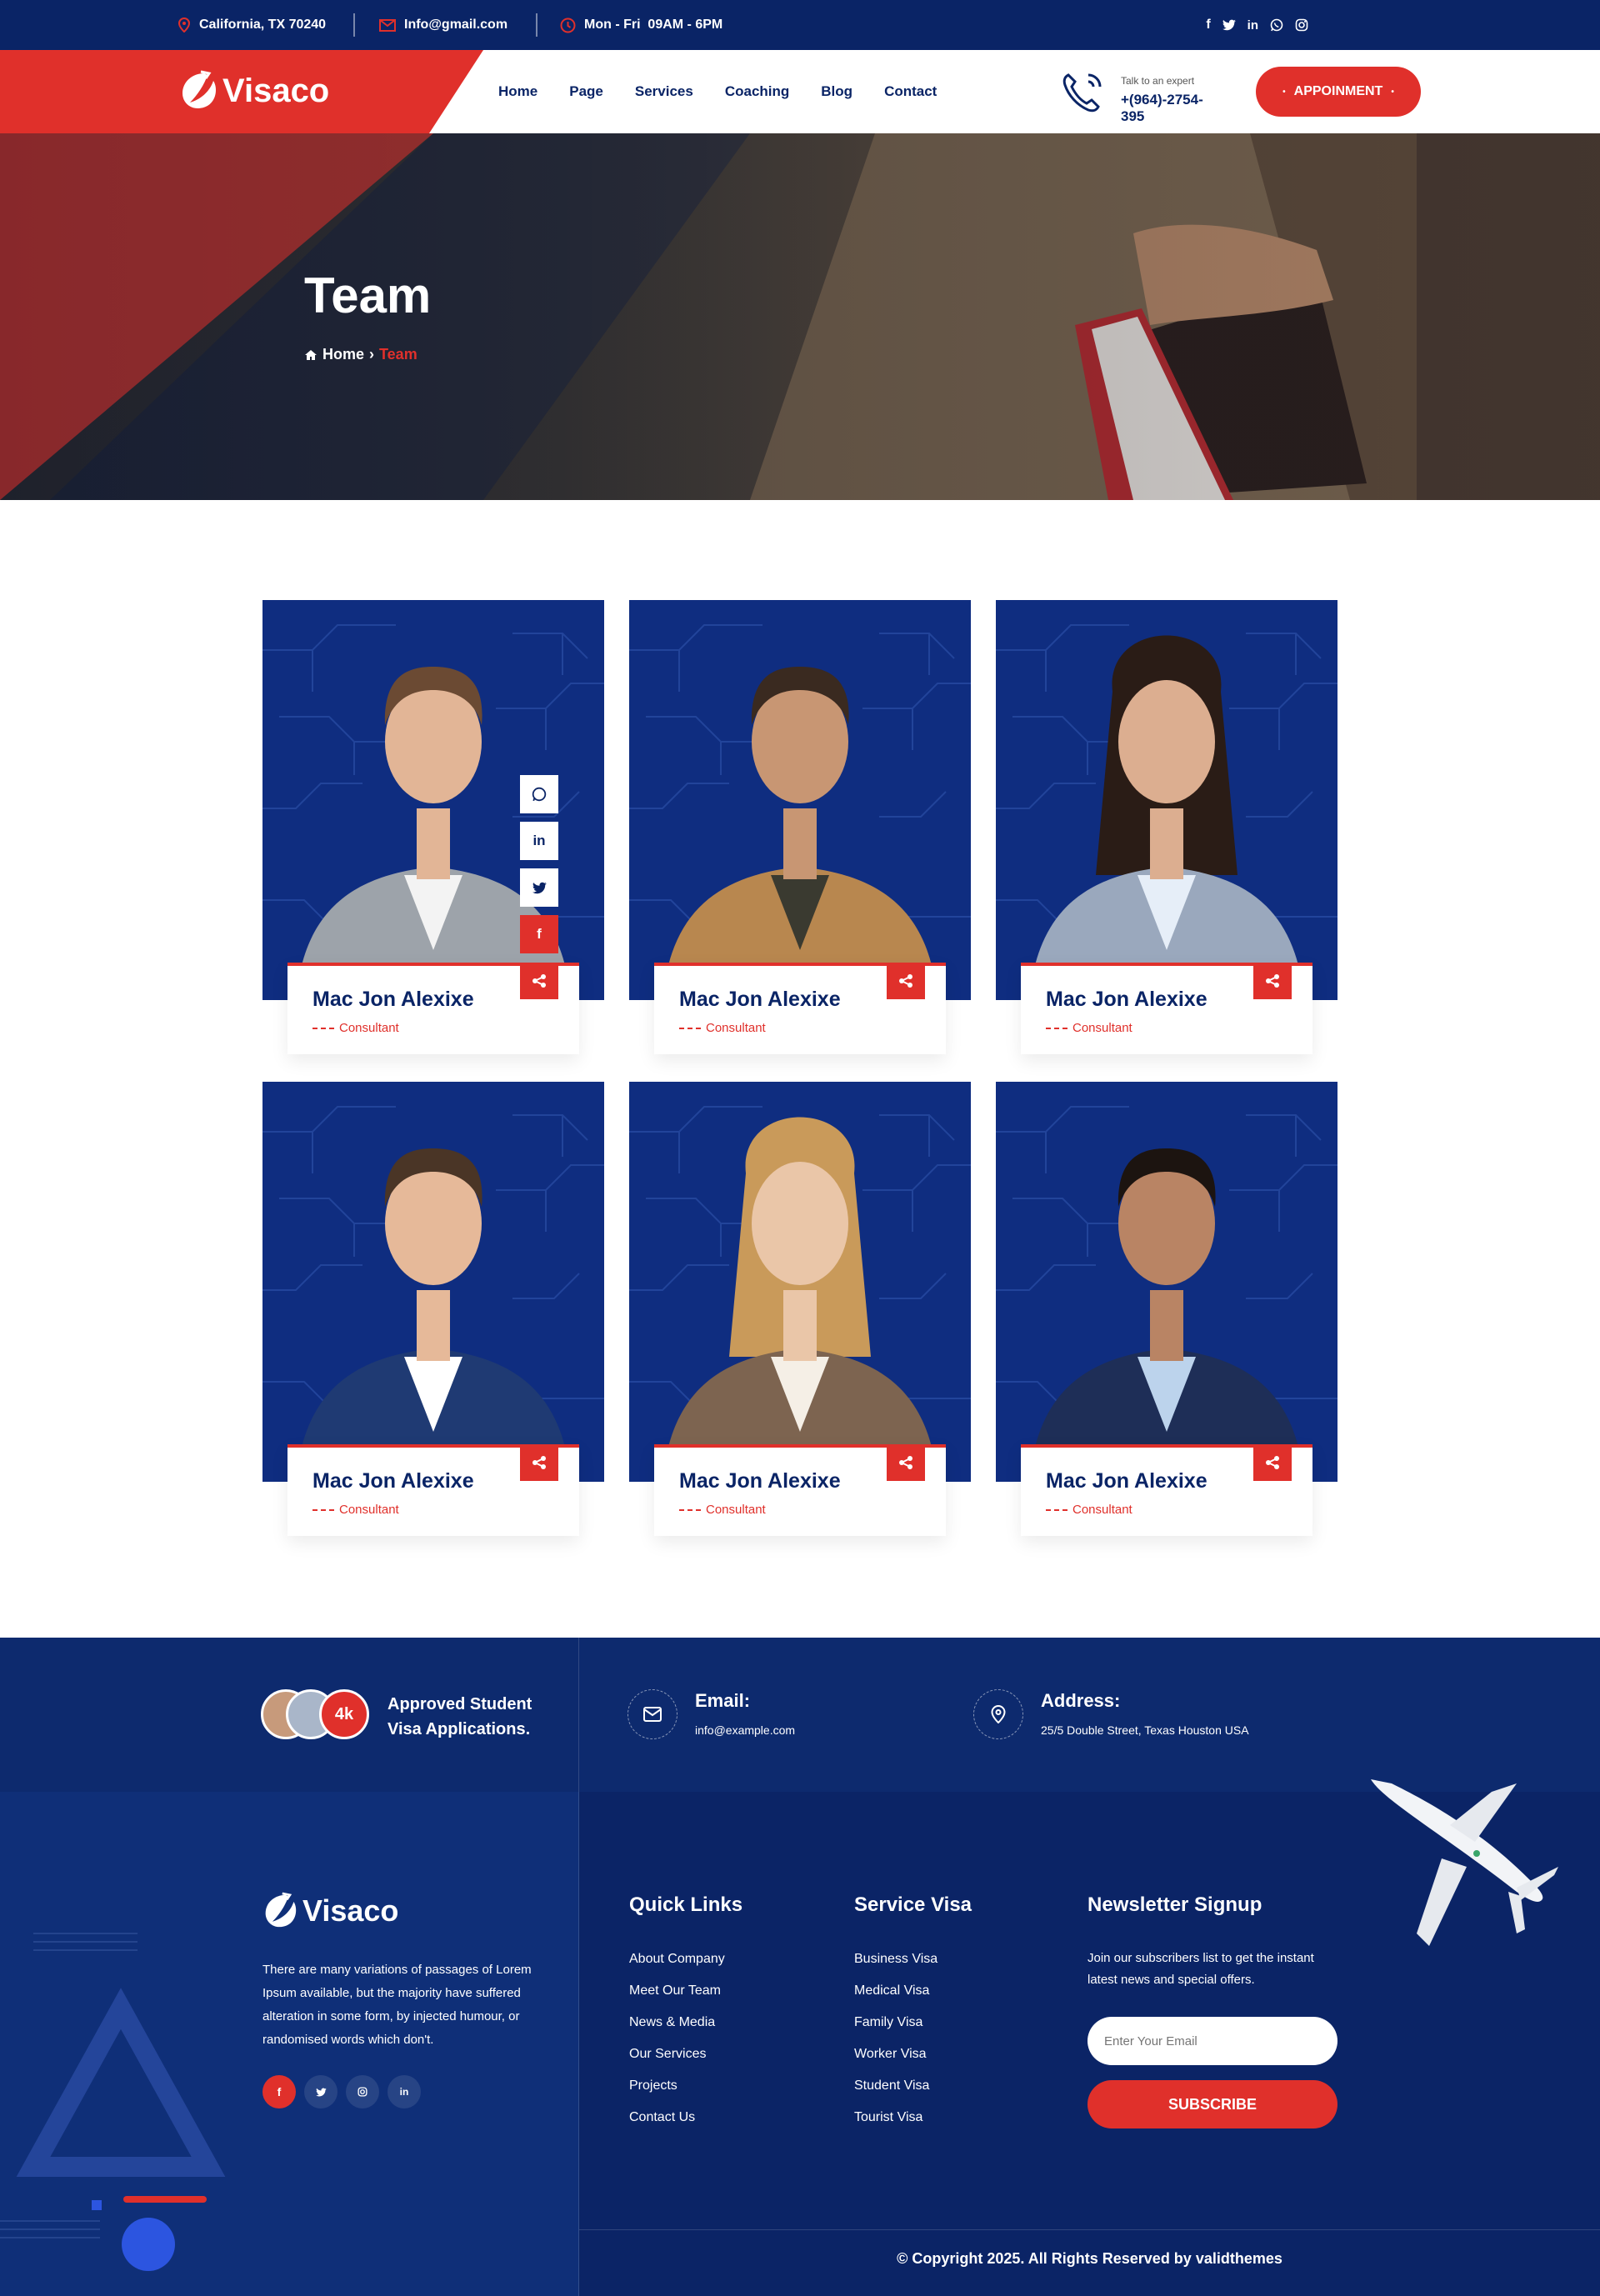 The height and width of the screenshot is (2296, 1600). Describe the element at coordinates (717, 91) in the screenshot. I see `main-nav: Home Page Services Coaching Blog Contact` at that location.